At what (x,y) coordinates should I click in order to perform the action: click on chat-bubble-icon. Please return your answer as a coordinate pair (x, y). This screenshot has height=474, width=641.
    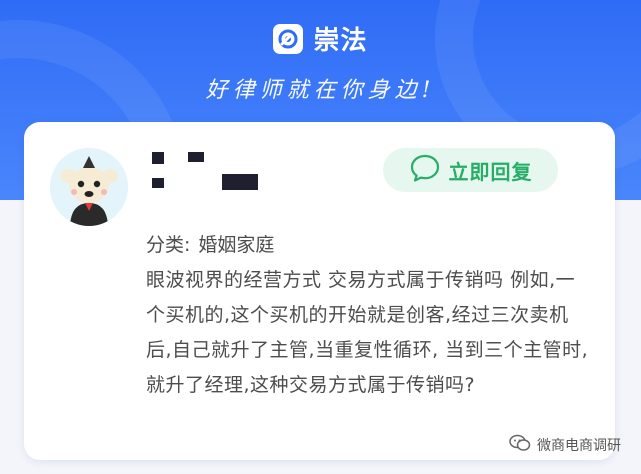
    Looking at the image, I should click on (425, 170).